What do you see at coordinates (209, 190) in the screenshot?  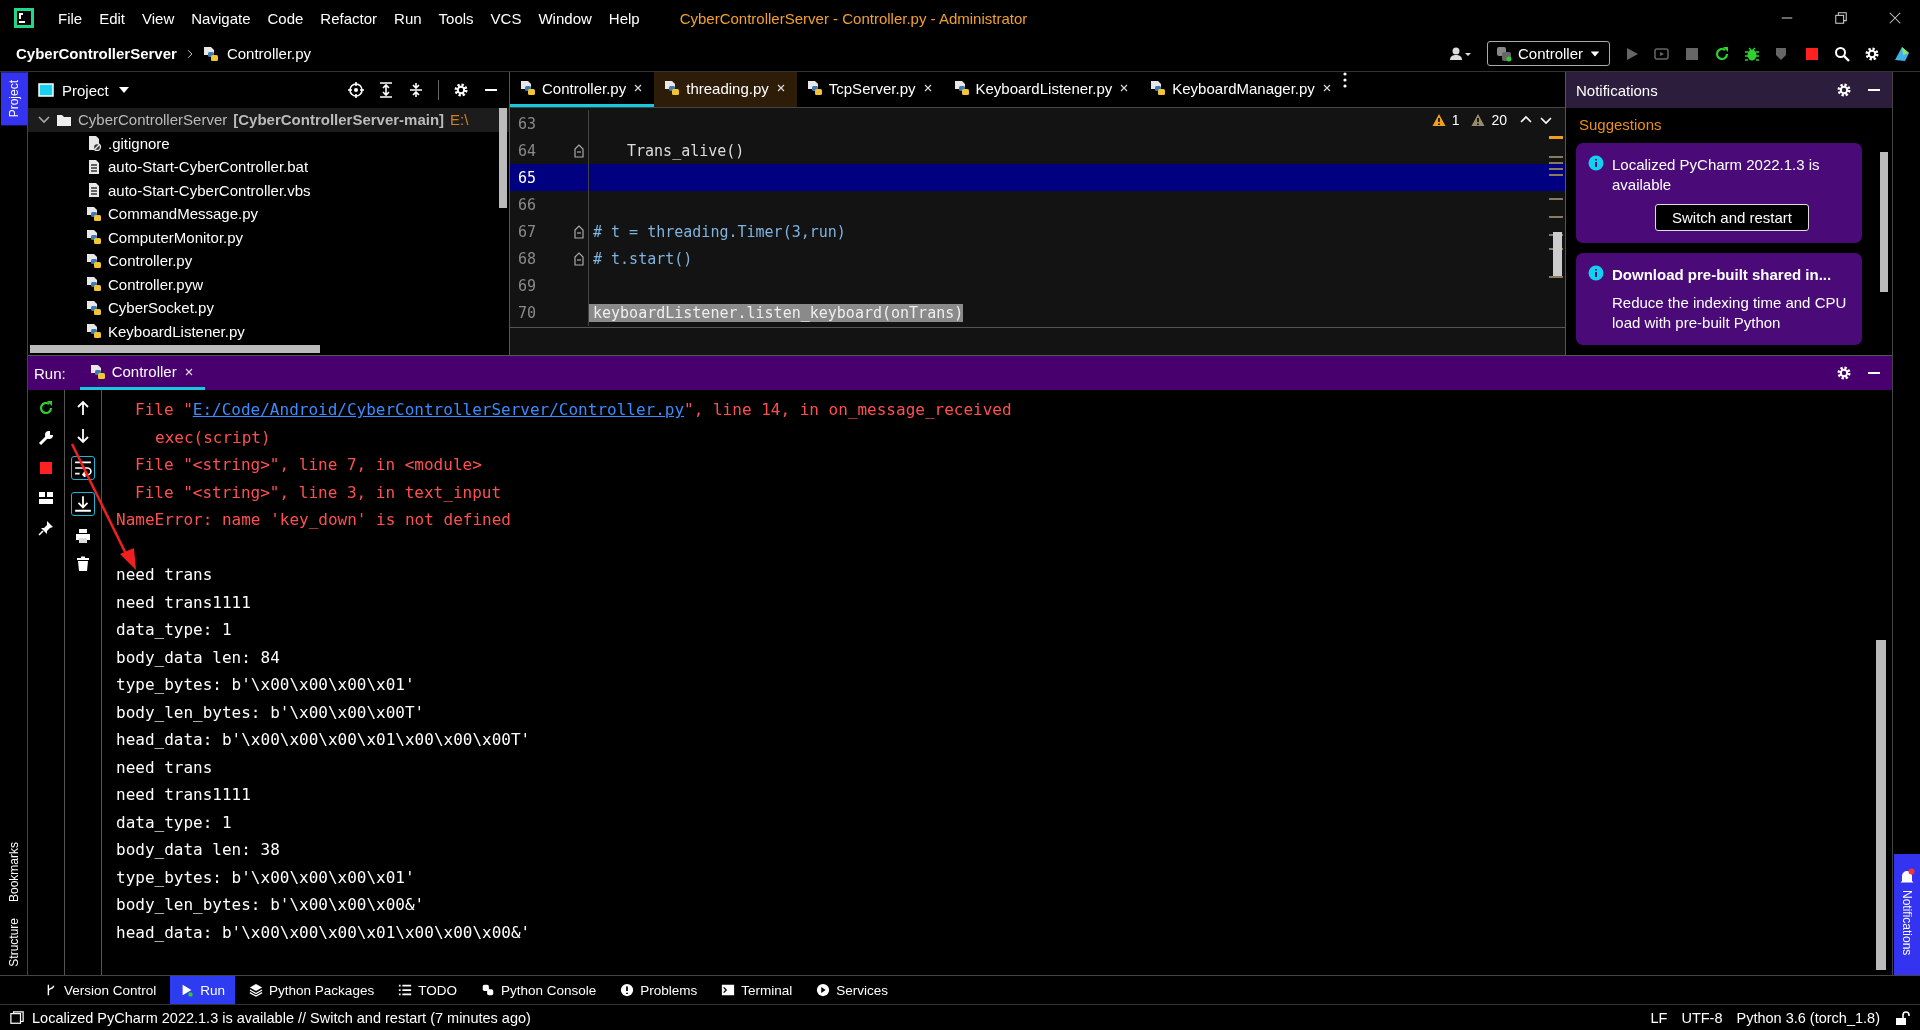 I see `tree-item: auto-Start-CyberController.vbs` at bounding box center [209, 190].